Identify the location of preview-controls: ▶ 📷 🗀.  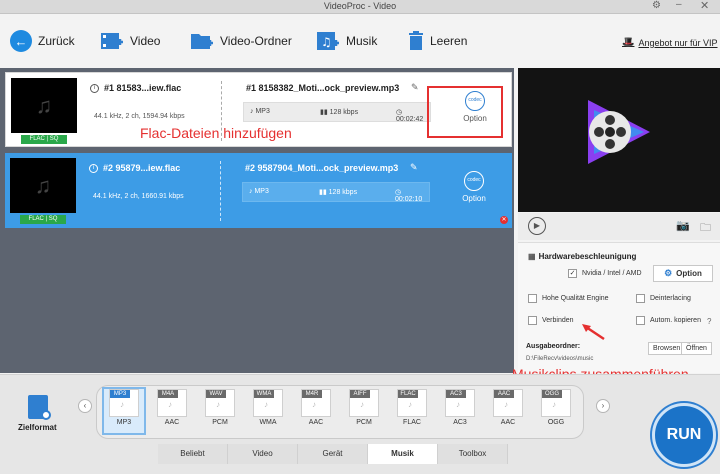
(619, 226).